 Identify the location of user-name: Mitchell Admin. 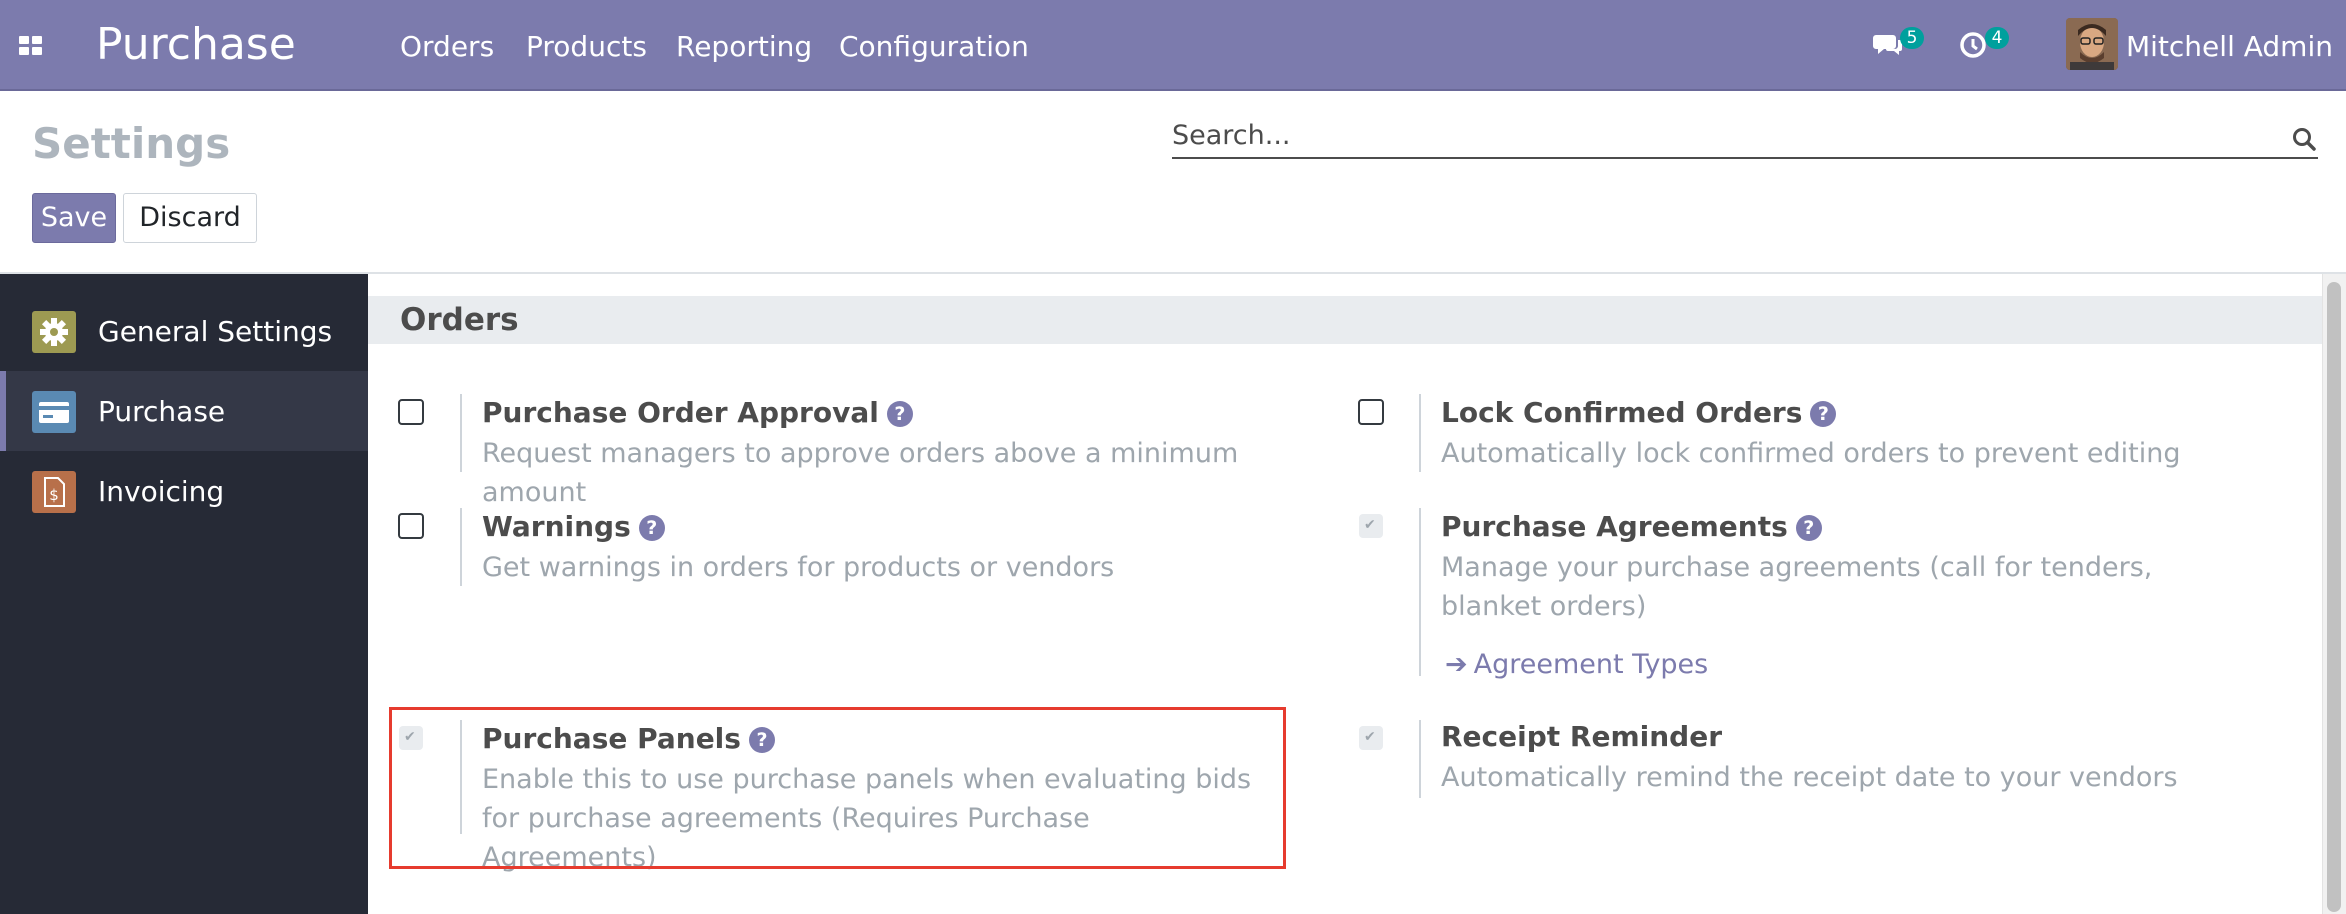
(2229, 47).